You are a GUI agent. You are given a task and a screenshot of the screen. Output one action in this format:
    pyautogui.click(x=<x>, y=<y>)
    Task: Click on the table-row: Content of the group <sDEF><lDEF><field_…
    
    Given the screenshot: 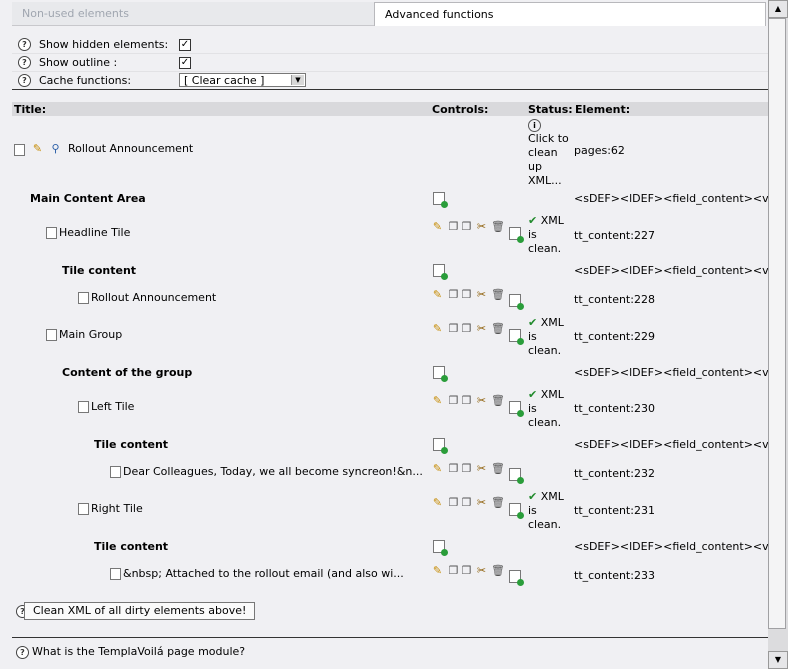 What is the action you would take?
    pyautogui.click(x=390, y=376)
    